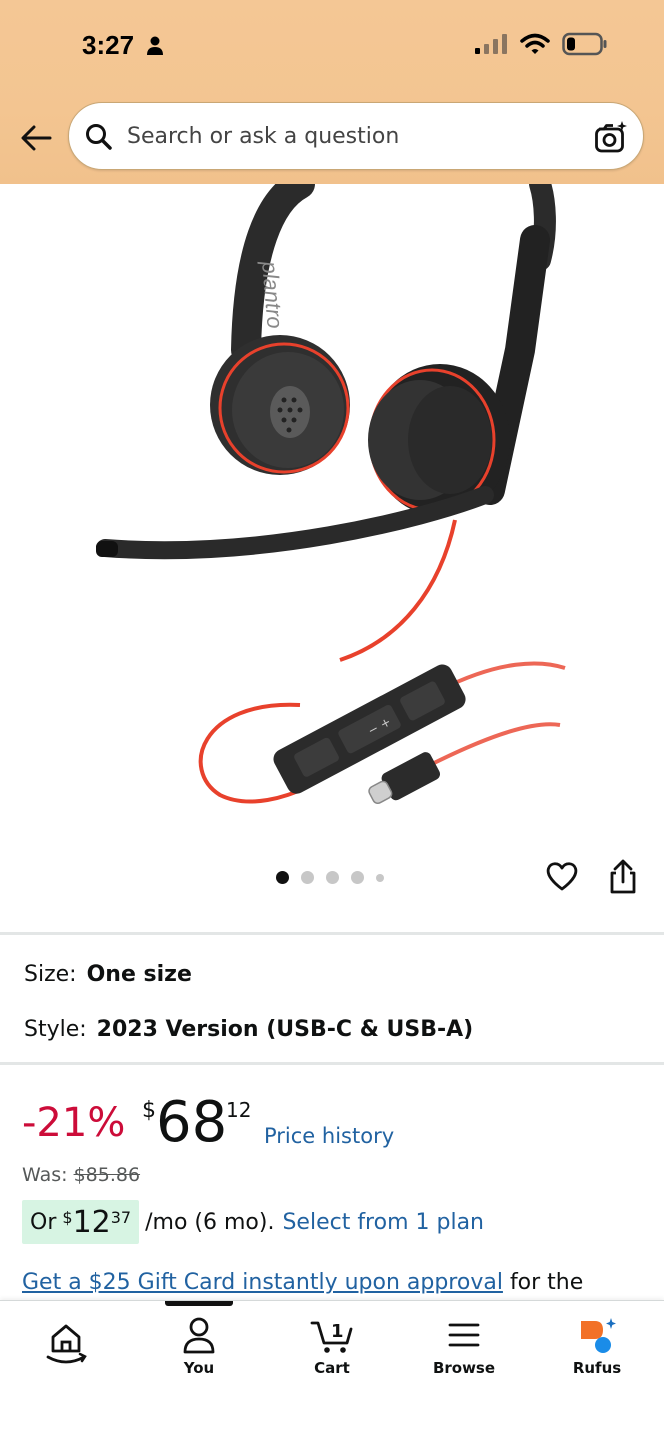 Image resolution: width=664 pixels, height=1440 pixels. Describe the element at coordinates (598, 1335) in the screenshot. I see `rufus-icon` at that location.